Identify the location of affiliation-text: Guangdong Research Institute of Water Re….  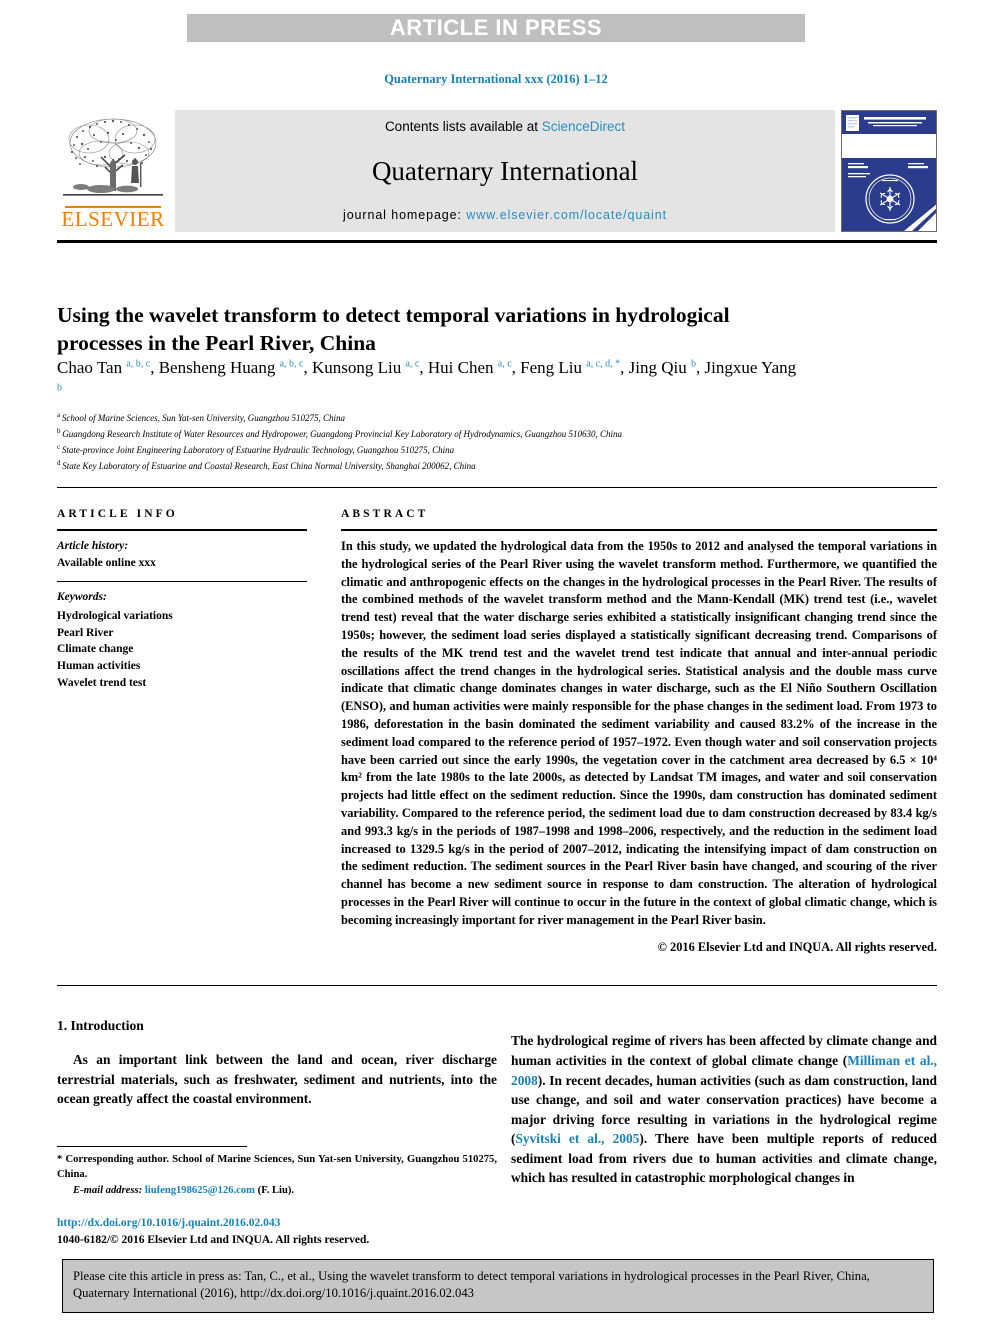
(342, 433).